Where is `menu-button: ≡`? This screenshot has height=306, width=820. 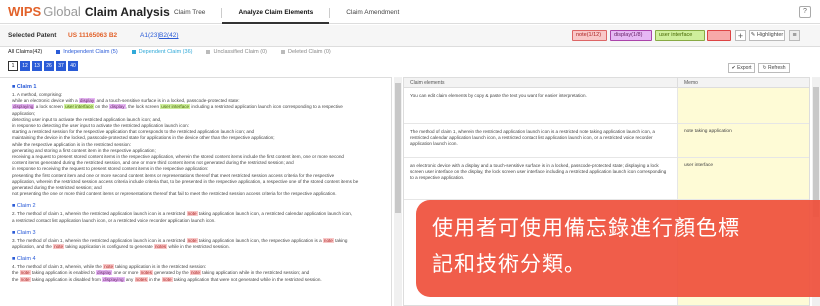 menu-button: ≡ is located at coordinates (794, 35).